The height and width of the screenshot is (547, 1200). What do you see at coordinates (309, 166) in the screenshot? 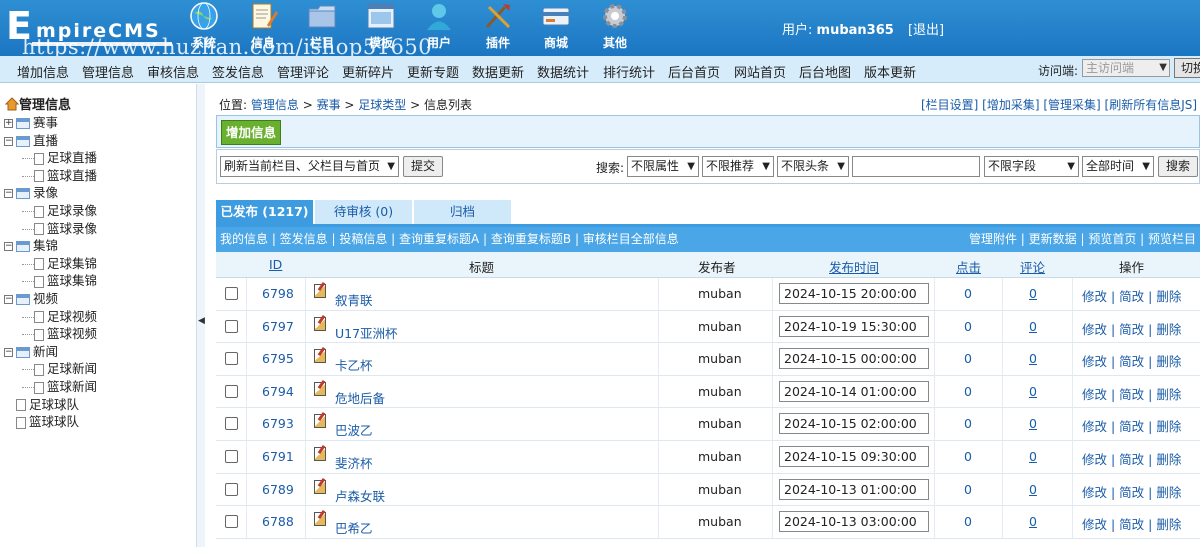
I see `refresh-select: 刷新当前栏目、父栏目与首页 ▼` at bounding box center [309, 166].